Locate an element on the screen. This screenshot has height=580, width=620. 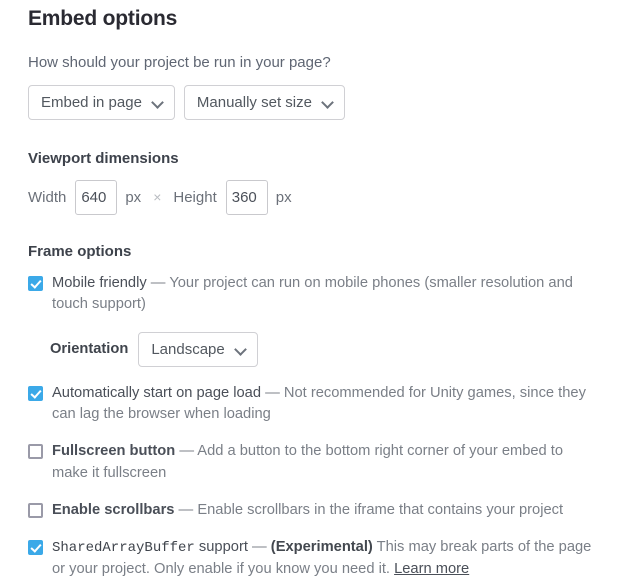
auto-start-label: Automatically start on page load is located at coordinates (157, 392).